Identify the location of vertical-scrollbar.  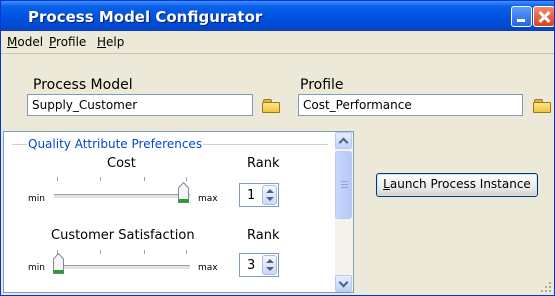
(344, 212).